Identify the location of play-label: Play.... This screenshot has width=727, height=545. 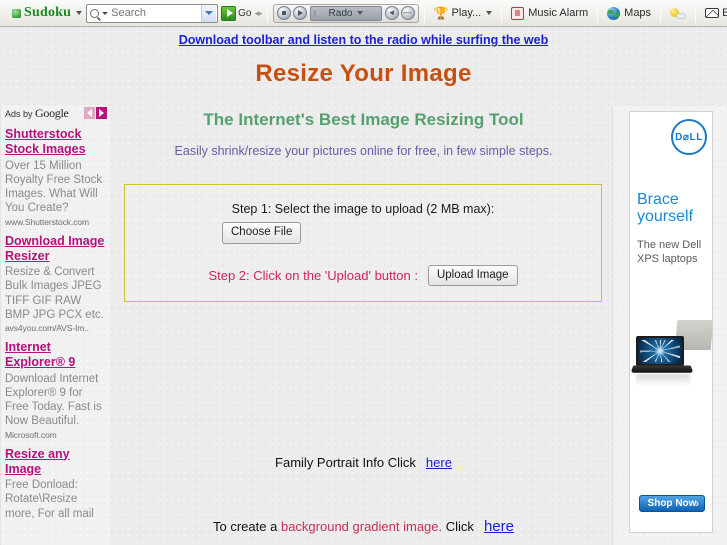
(466, 13).